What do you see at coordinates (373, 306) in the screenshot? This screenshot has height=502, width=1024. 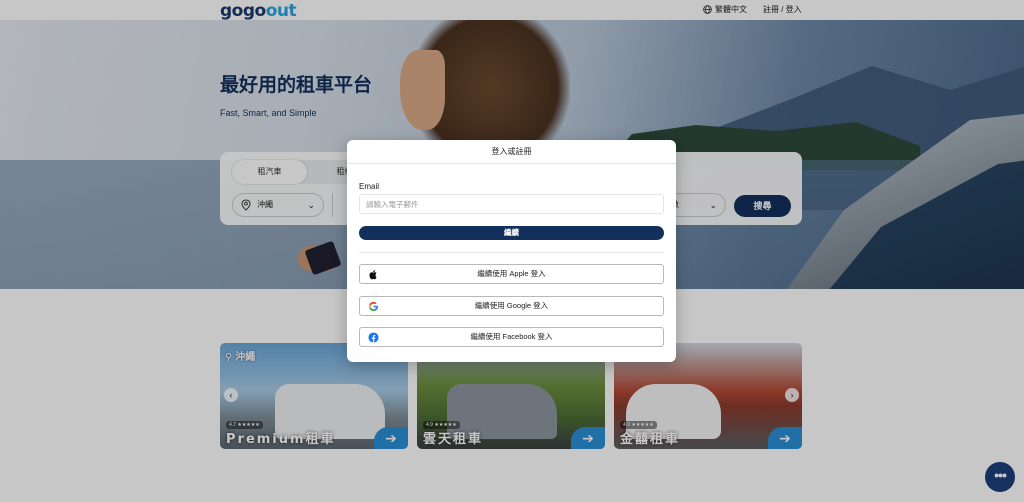 I see `google-icon` at bounding box center [373, 306].